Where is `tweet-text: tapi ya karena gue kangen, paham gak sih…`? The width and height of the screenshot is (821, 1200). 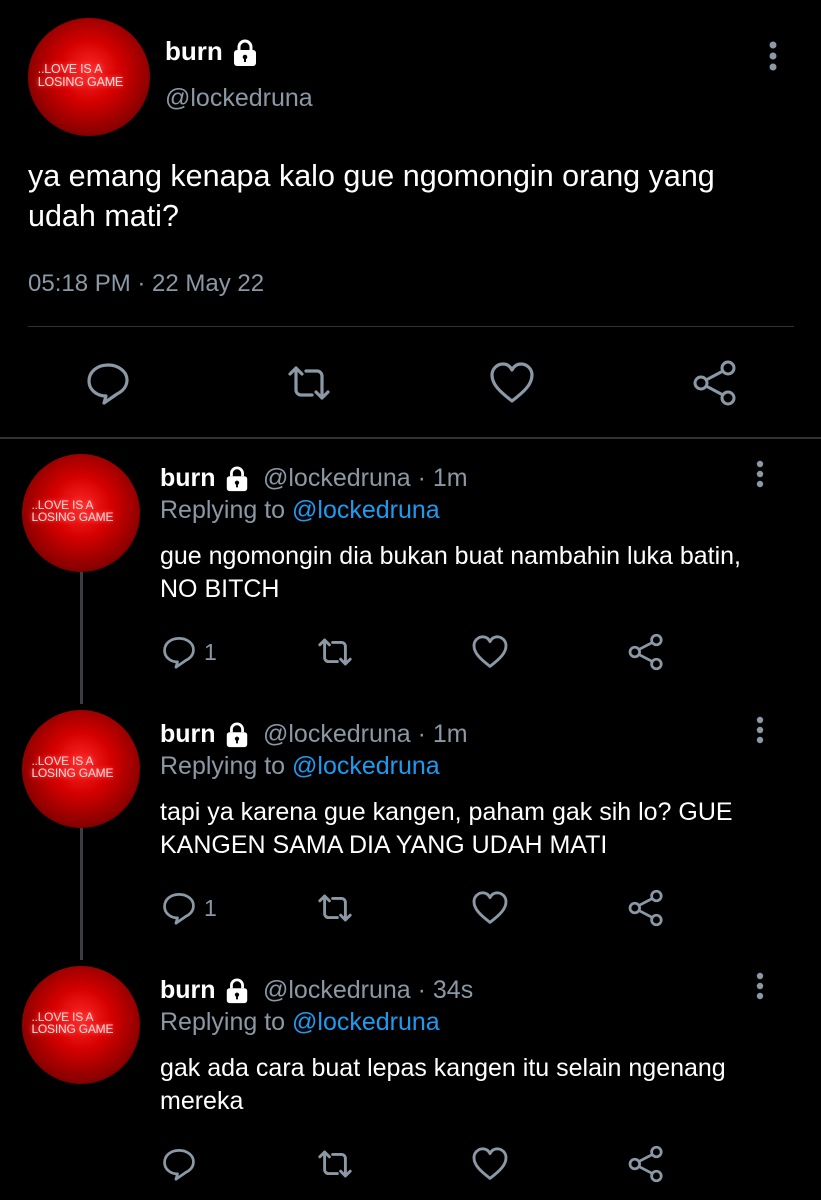
tweet-text: tapi ya karena gue kangen, paham gak sih… is located at coordinates (446, 828).